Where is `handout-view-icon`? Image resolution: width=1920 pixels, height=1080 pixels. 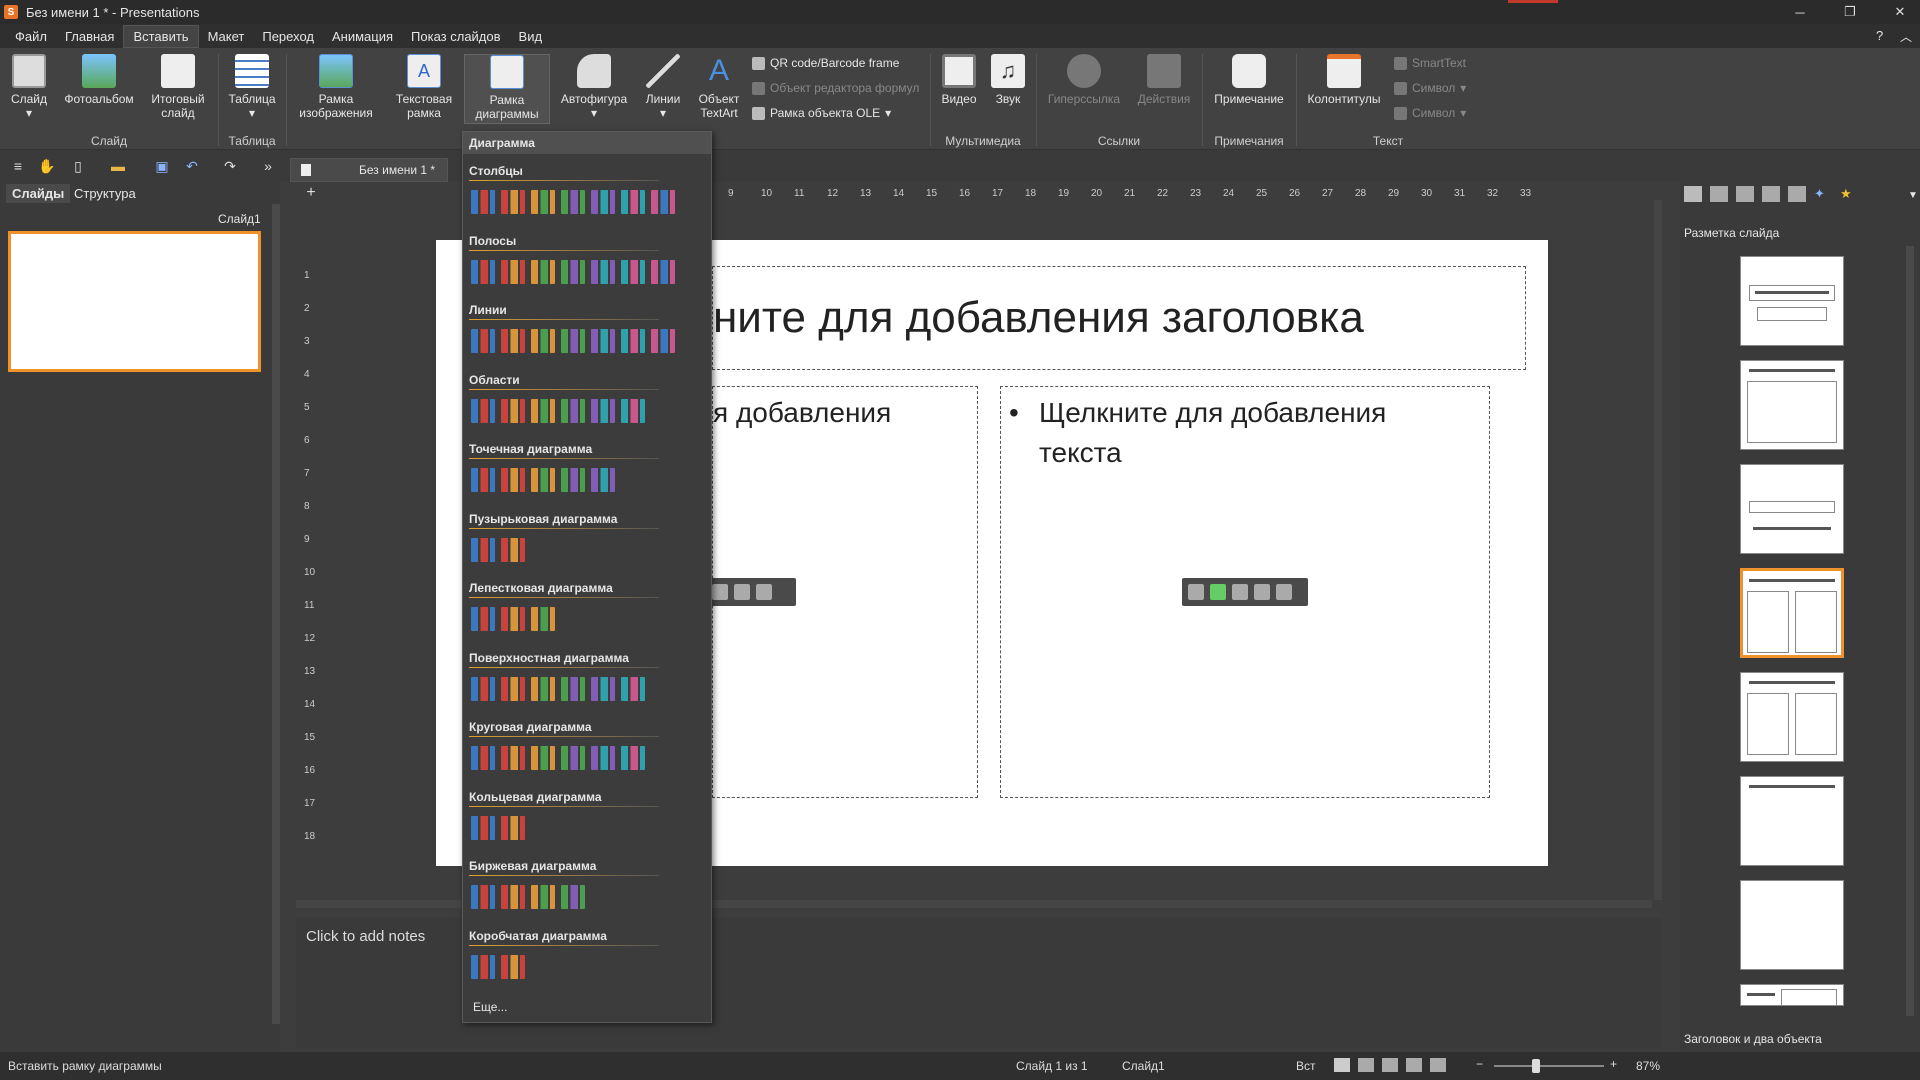 handout-view-icon is located at coordinates (1390, 1065).